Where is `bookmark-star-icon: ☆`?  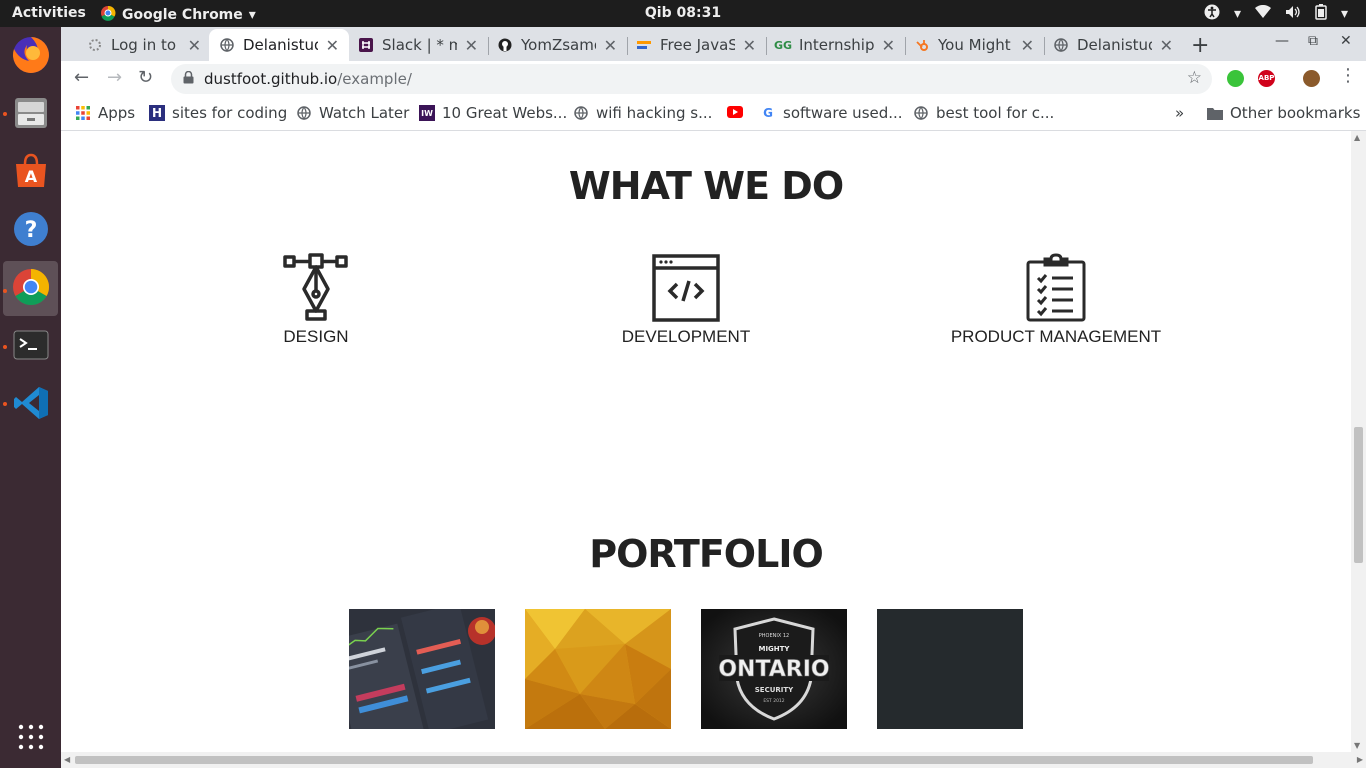 bookmark-star-icon: ☆ is located at coordinates (1194, 78).